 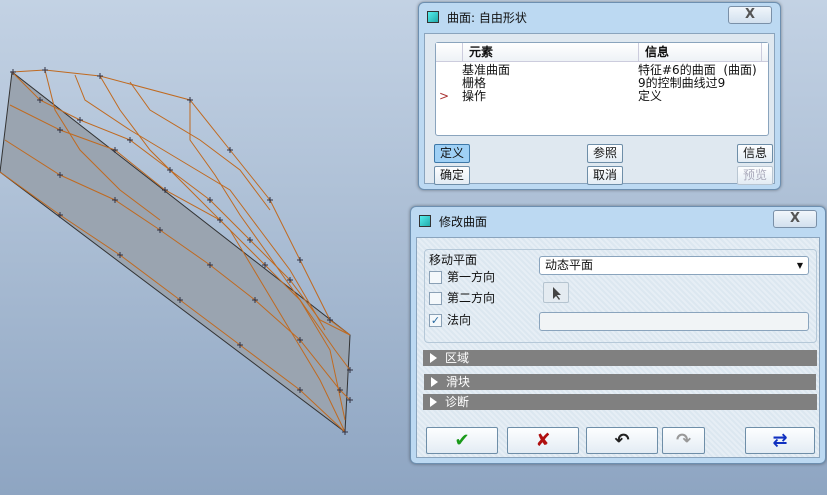 I want to click on preview-button: 预览, so click(x=755, y=175).